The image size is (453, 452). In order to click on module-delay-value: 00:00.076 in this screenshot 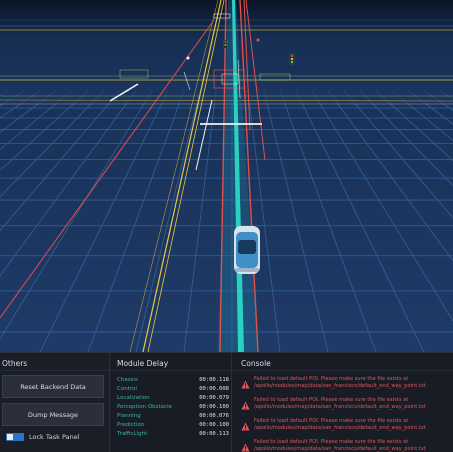, I will do `click(214, 415)`.